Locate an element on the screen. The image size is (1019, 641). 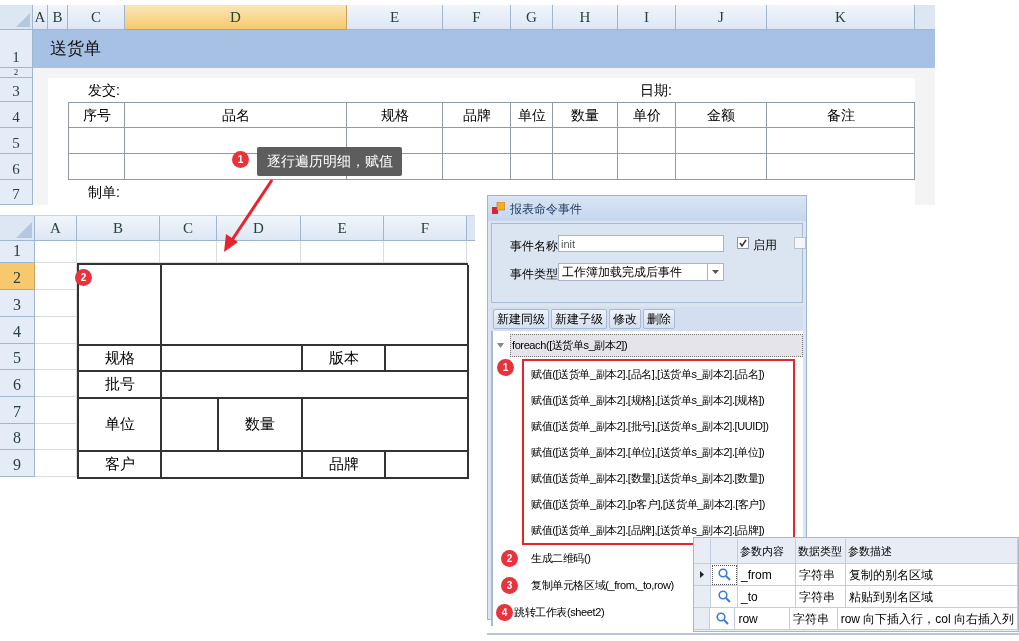
name-field: init is located at coordinates (641, 243).